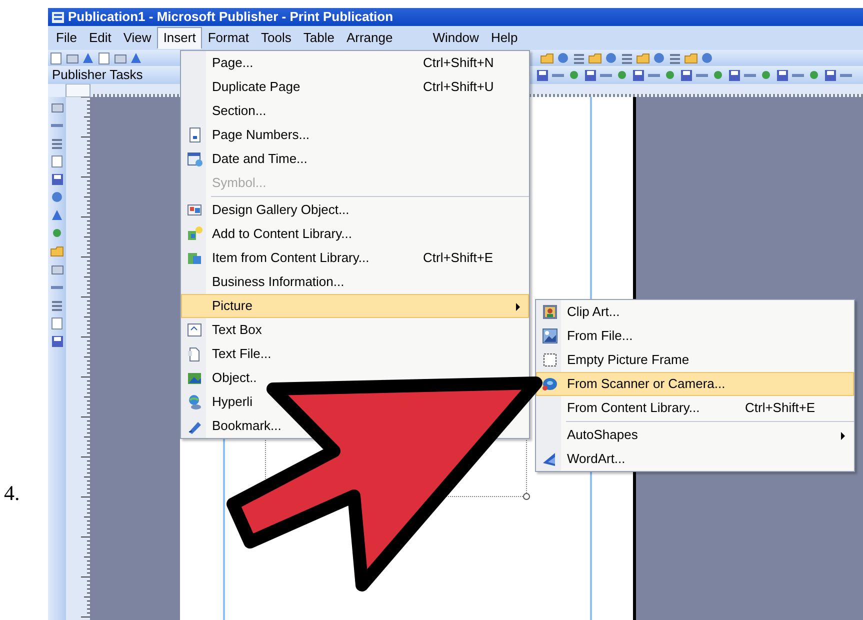 This screenshot has height=620, width=863. What do you see at coordinates (695, 435) in the screenshot?
I see `menu-item: AutoShapes` at bounding box center [695, 435].